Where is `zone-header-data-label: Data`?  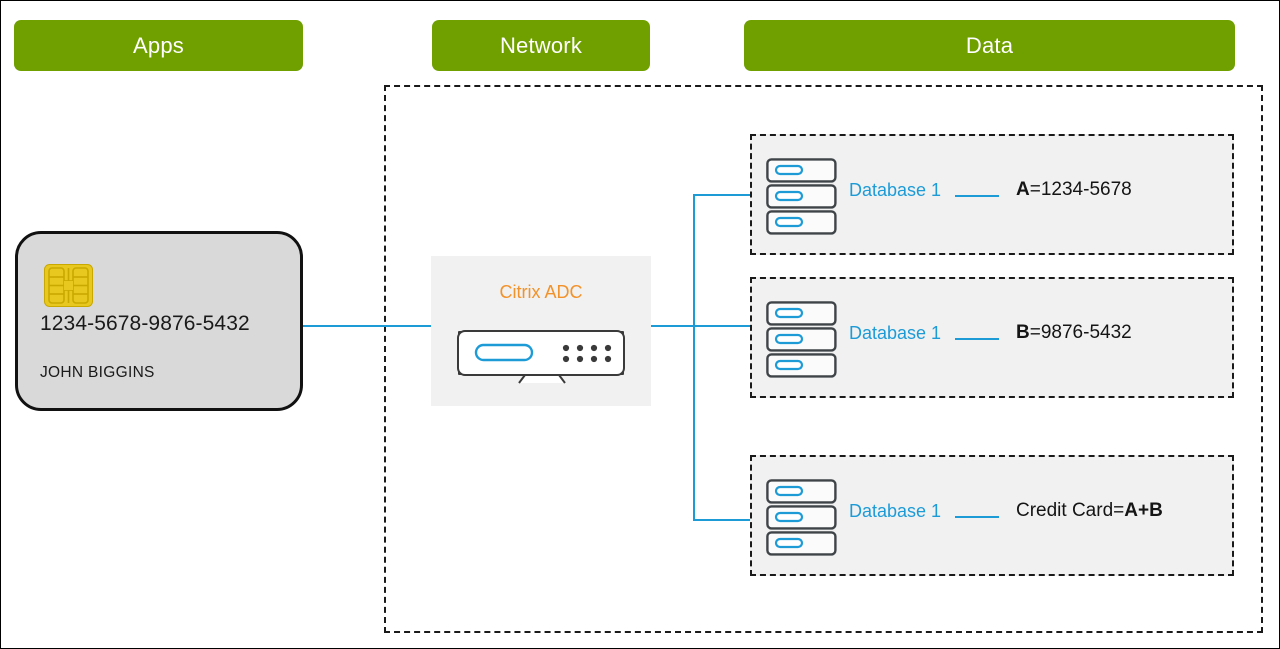
zone-header-data-label: Data is located at coordinates (989, 45).